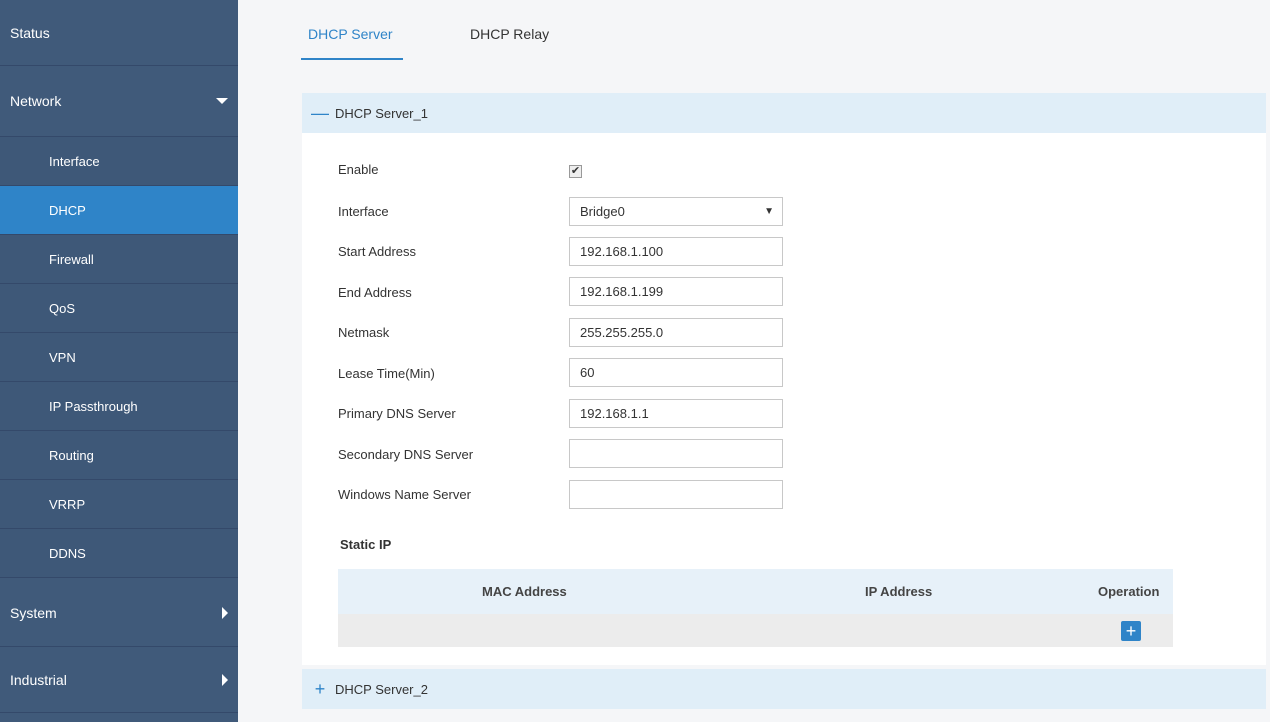 The image size is (1270, 722). What do you see at coordinates (363, 211) in the screenshot?
I see `interface-label: Interface` at bounding box center [363, 211].